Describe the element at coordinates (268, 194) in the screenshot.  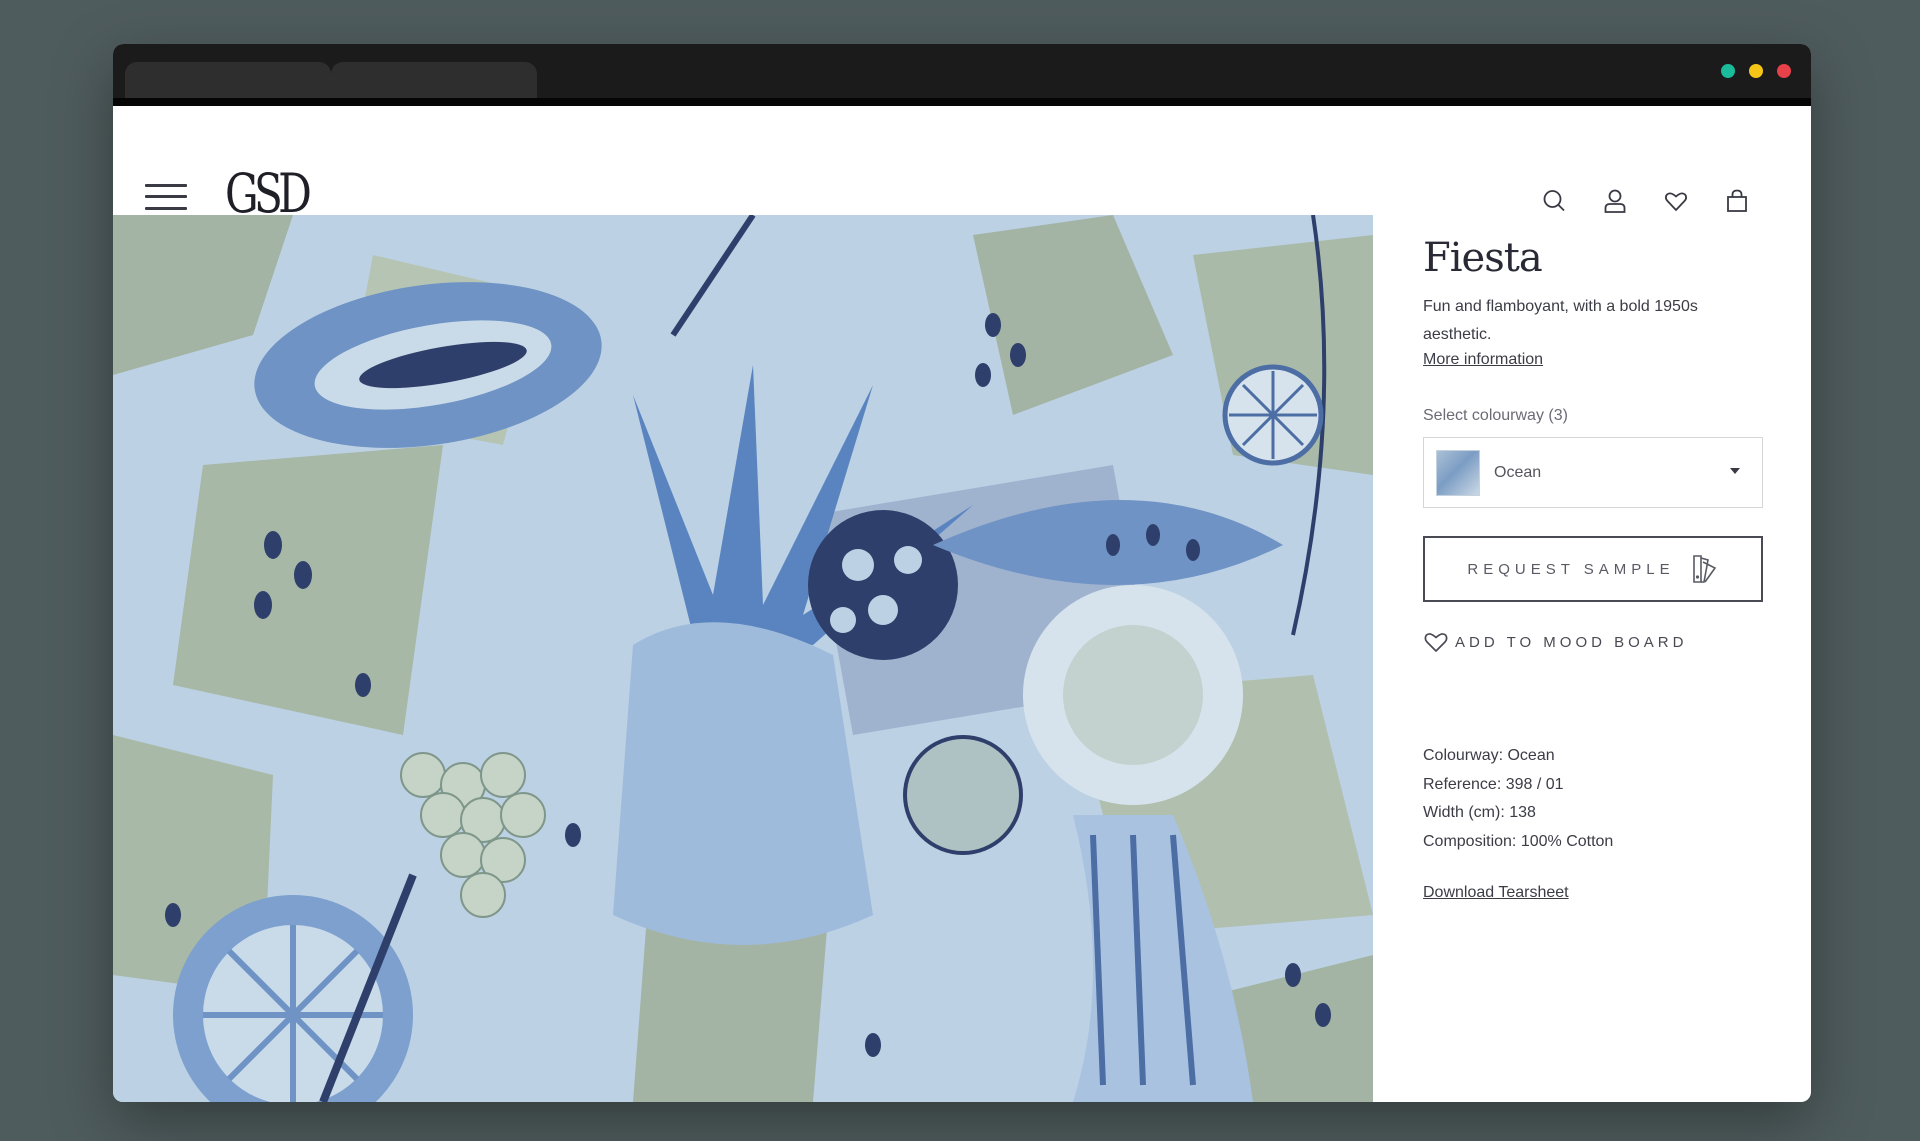
I see `site-logo: GSD` at that location.